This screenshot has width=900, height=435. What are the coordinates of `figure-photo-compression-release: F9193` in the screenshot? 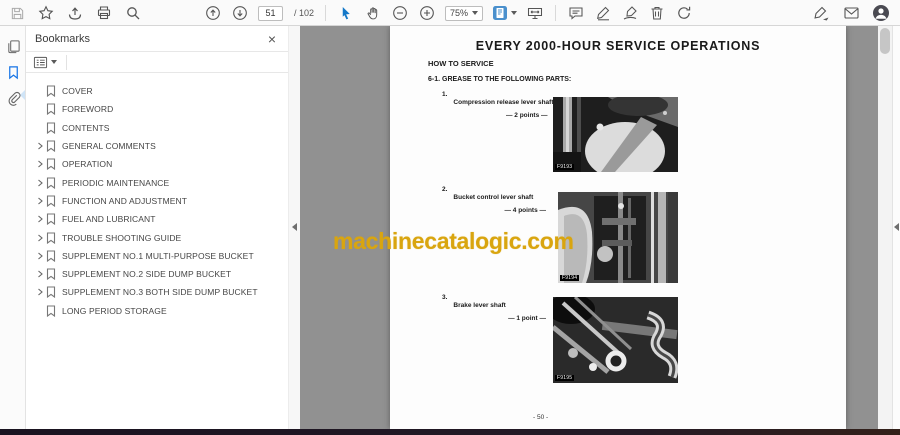 It's located at (615, 134).